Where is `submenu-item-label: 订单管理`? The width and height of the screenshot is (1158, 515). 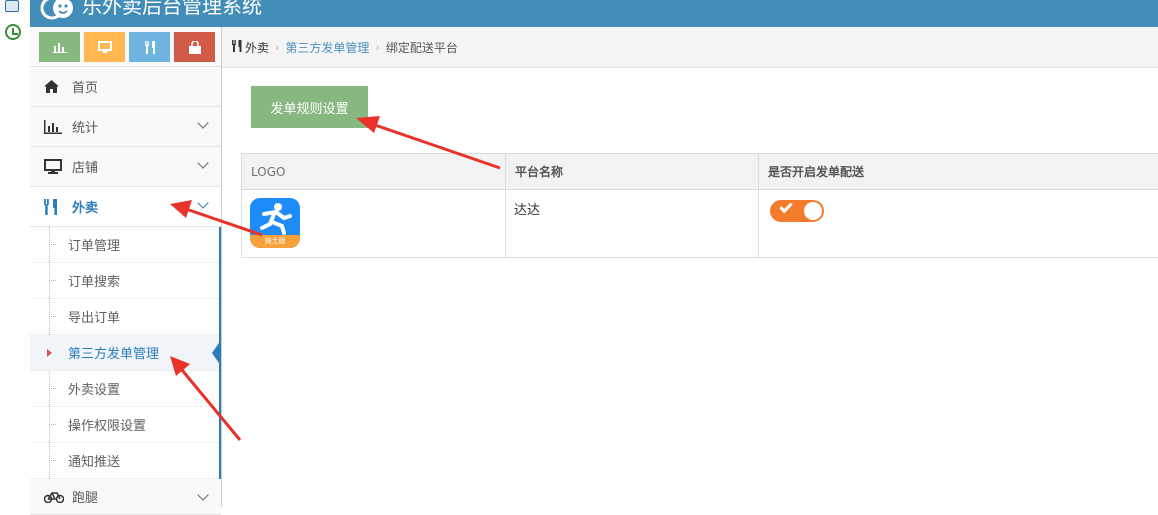
submenu-item-label: 订单管理 is located at coordinates (94, 244).